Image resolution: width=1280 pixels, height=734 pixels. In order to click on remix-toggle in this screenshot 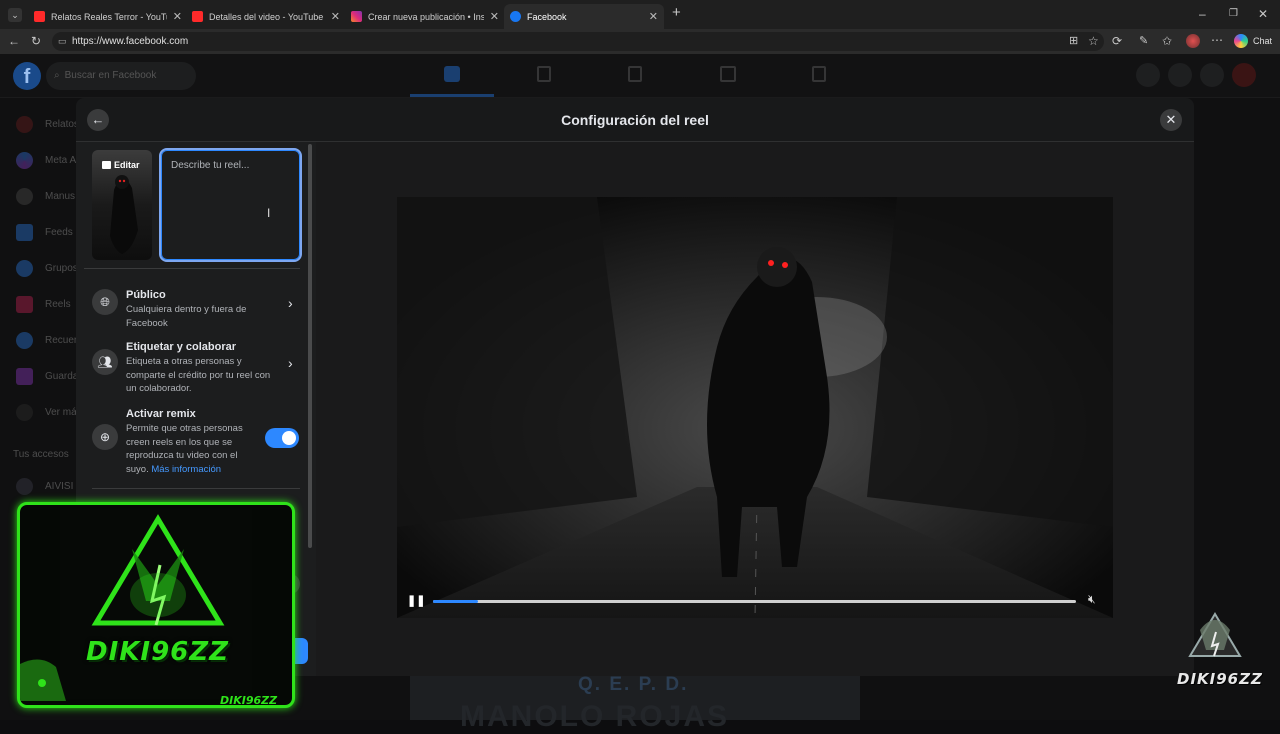, I will do `click(282, 438)`.